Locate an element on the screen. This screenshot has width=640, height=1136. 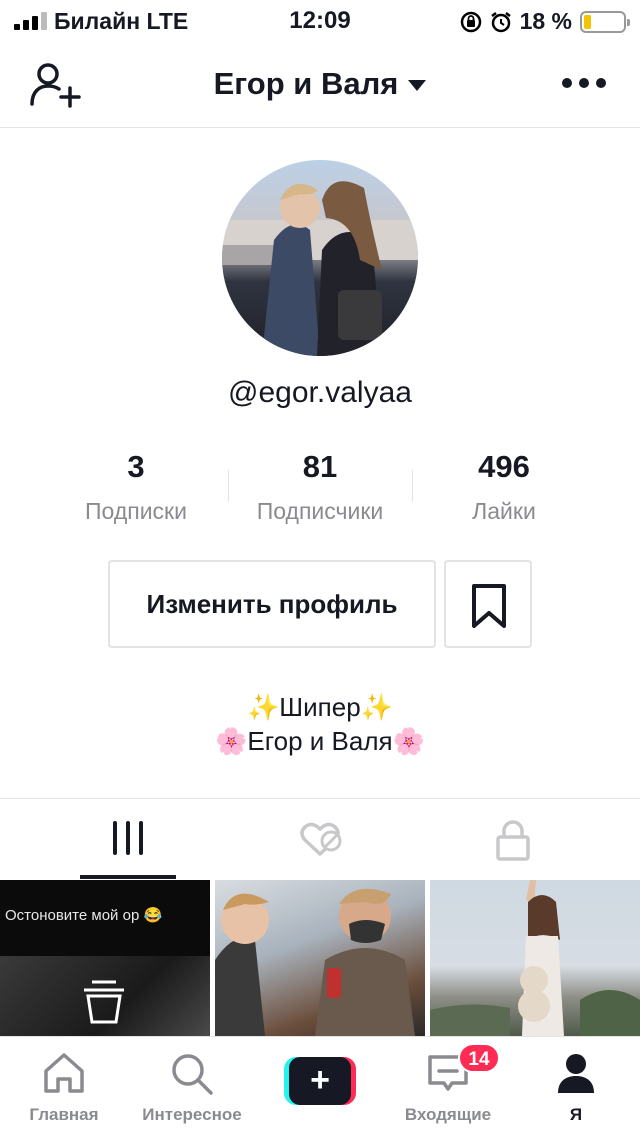
avatar-photo is located at coordinates (320, 268).